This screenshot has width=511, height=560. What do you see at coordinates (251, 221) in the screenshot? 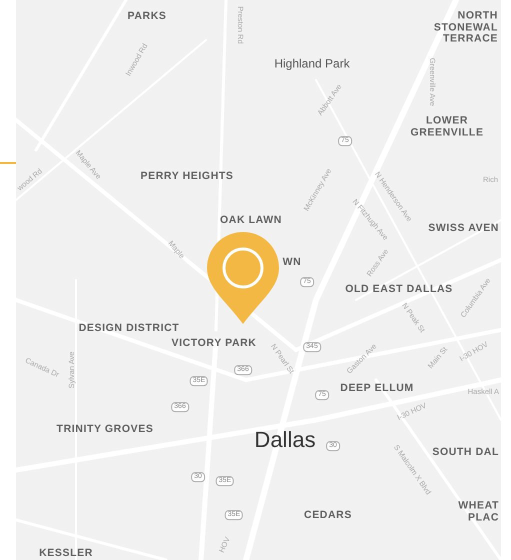
I see `district-label: OAK LAWN` at bounding box center [251, 221].